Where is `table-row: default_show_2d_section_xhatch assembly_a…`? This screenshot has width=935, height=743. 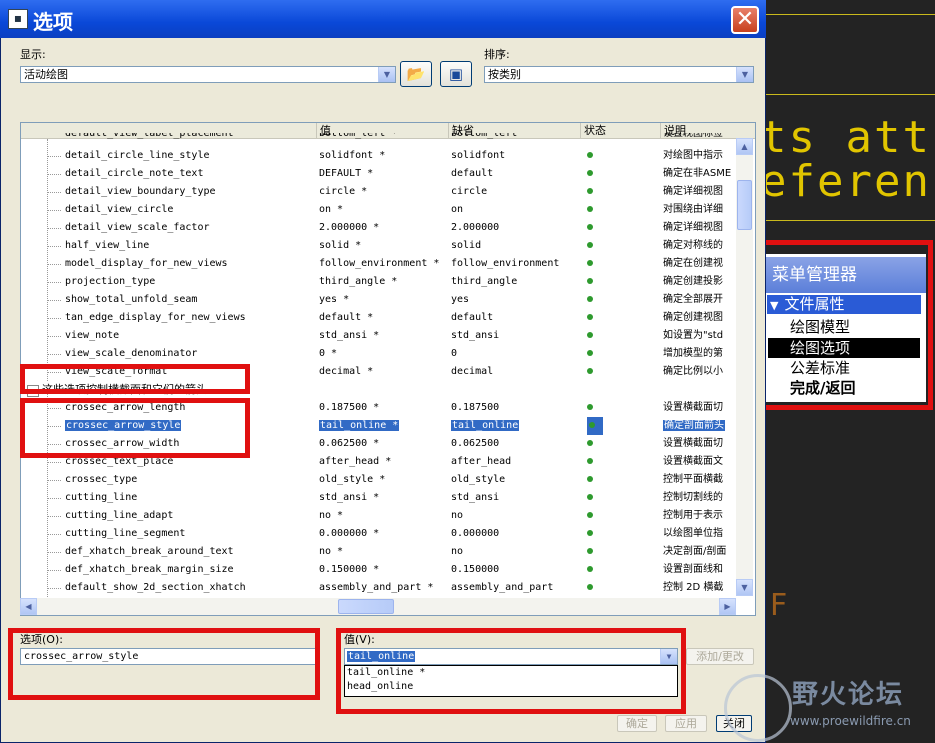
table-row: default_show_2d_section_xhatch assembly_a… is located at coordinates (379, 588).